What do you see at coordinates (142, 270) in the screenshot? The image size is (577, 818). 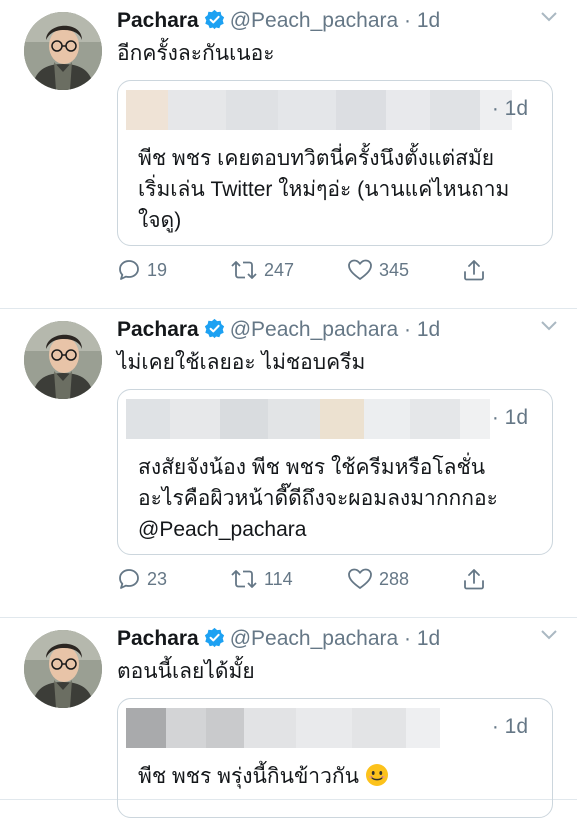 I see `reply-button: 19` at bounding box center [142, 270].